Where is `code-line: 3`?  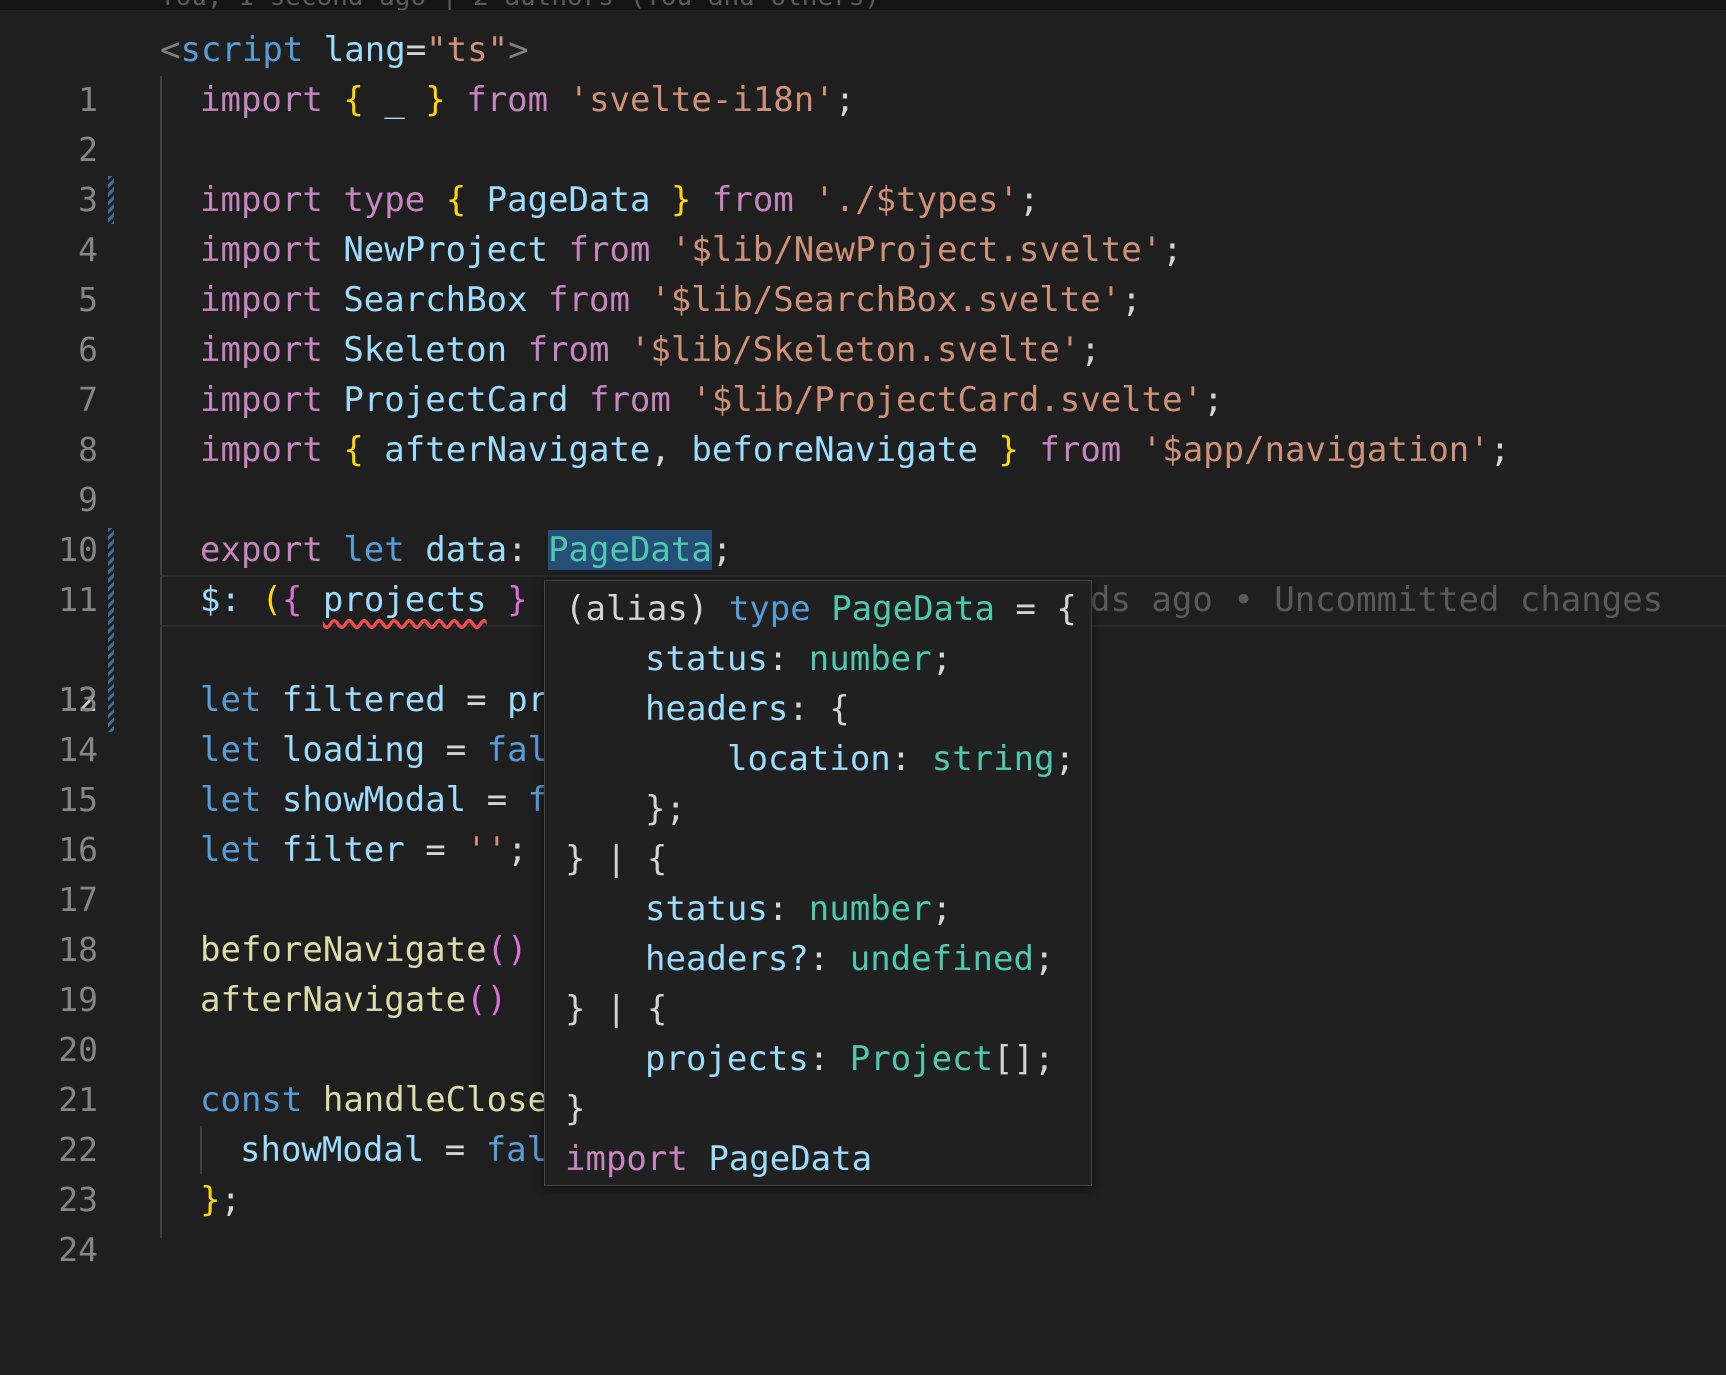 code-line: 3 is located at coordinates (863, 172).